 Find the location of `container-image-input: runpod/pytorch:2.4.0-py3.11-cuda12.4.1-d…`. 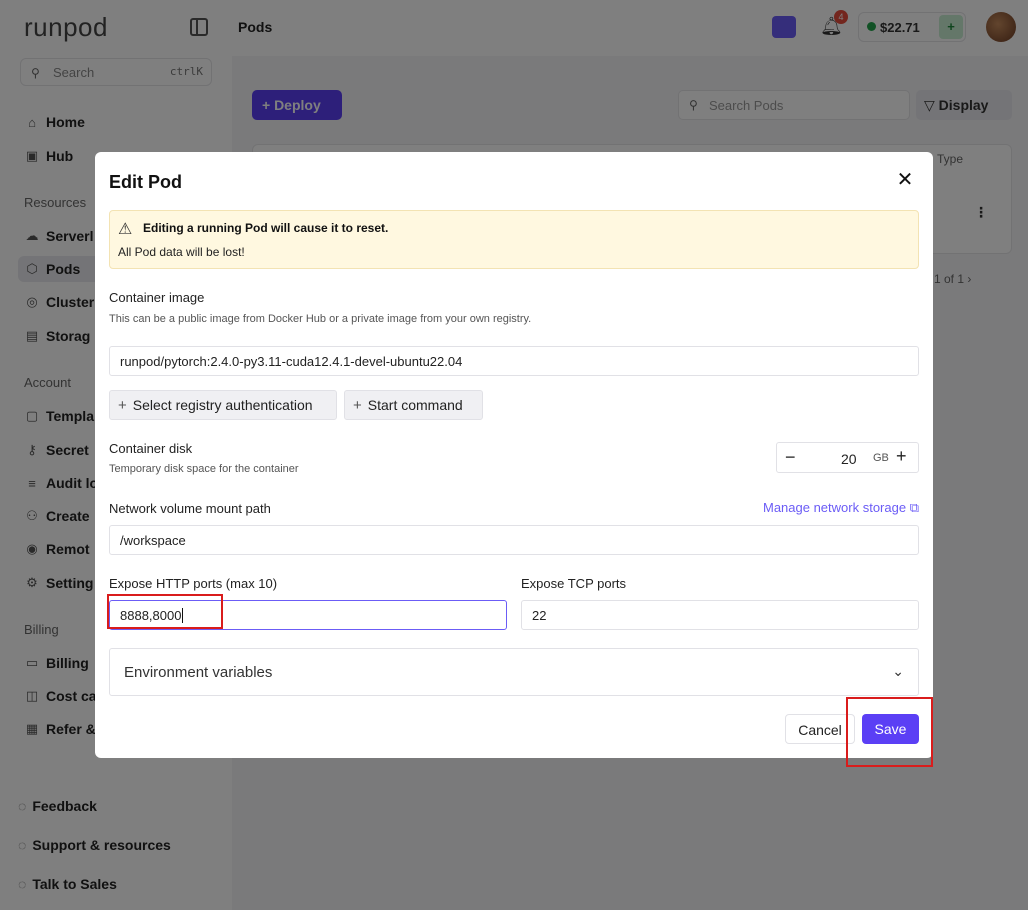

container-image-input: runpod/pytorch:2.4.0-py3.11-cuda12.4.1-d… is located at coordinates (514, 361).